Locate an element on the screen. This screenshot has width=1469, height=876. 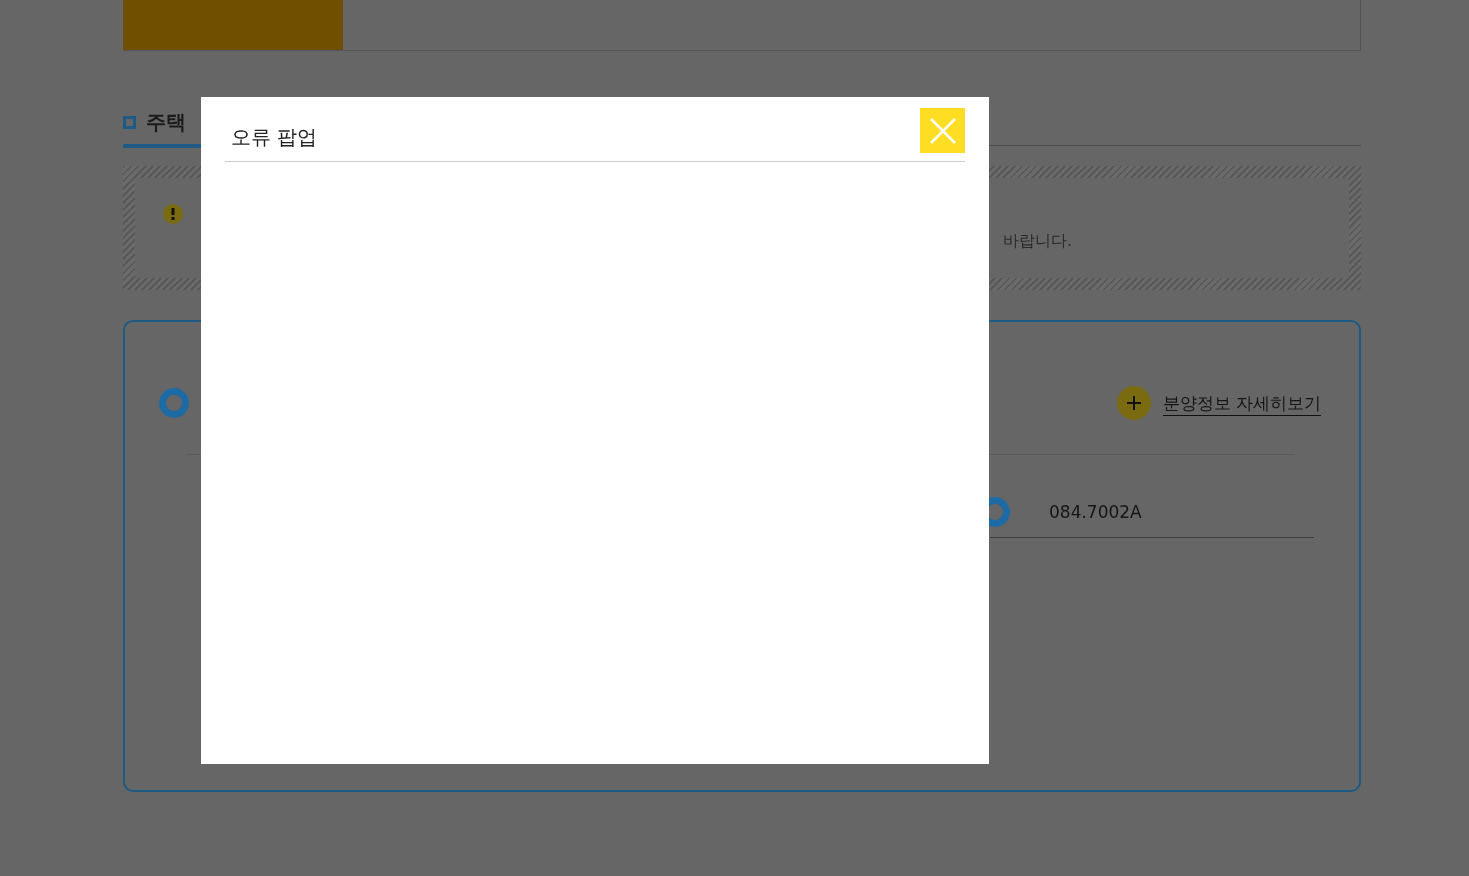
section-heading: 주택 is located at coordinates (166, 122).